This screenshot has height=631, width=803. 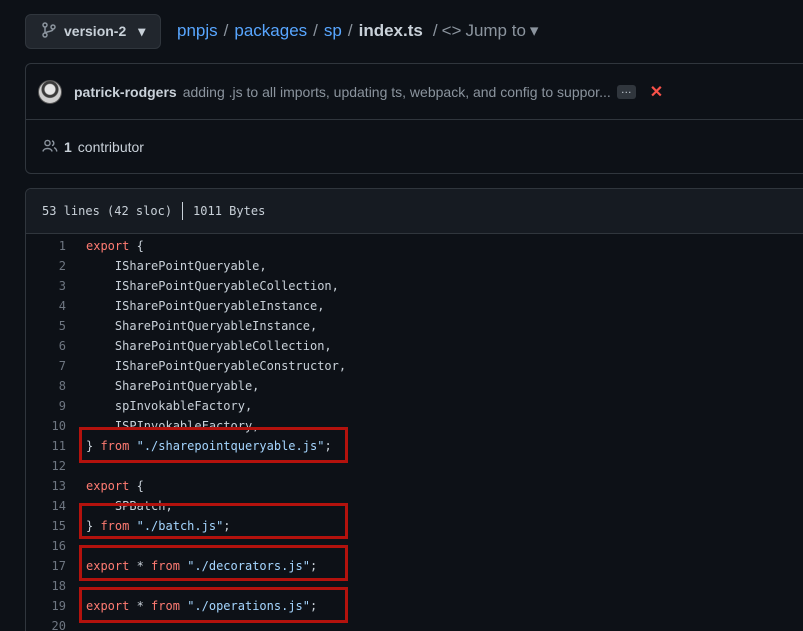 What do you see at coordinates (46, 426) in the screenshot?
I see `line-number: 10` at bounding box center [46, 426].